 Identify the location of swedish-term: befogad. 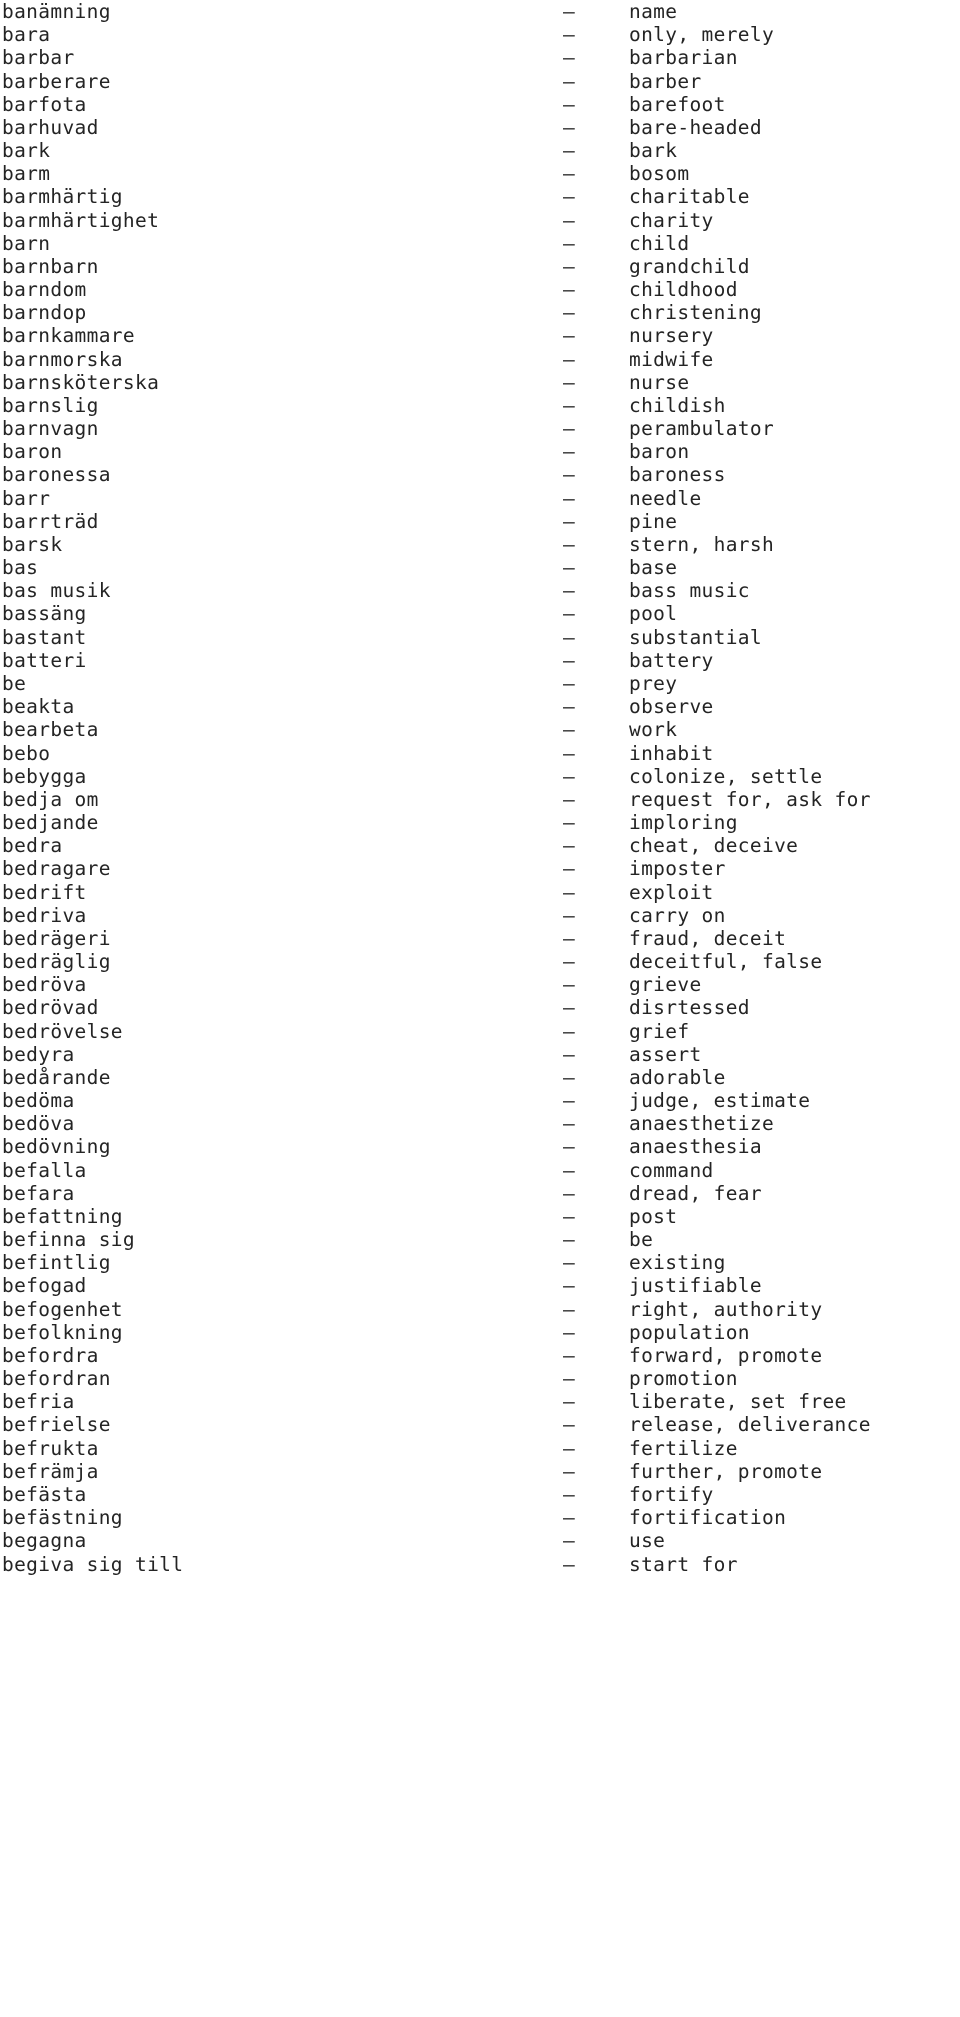
(44, 1286).